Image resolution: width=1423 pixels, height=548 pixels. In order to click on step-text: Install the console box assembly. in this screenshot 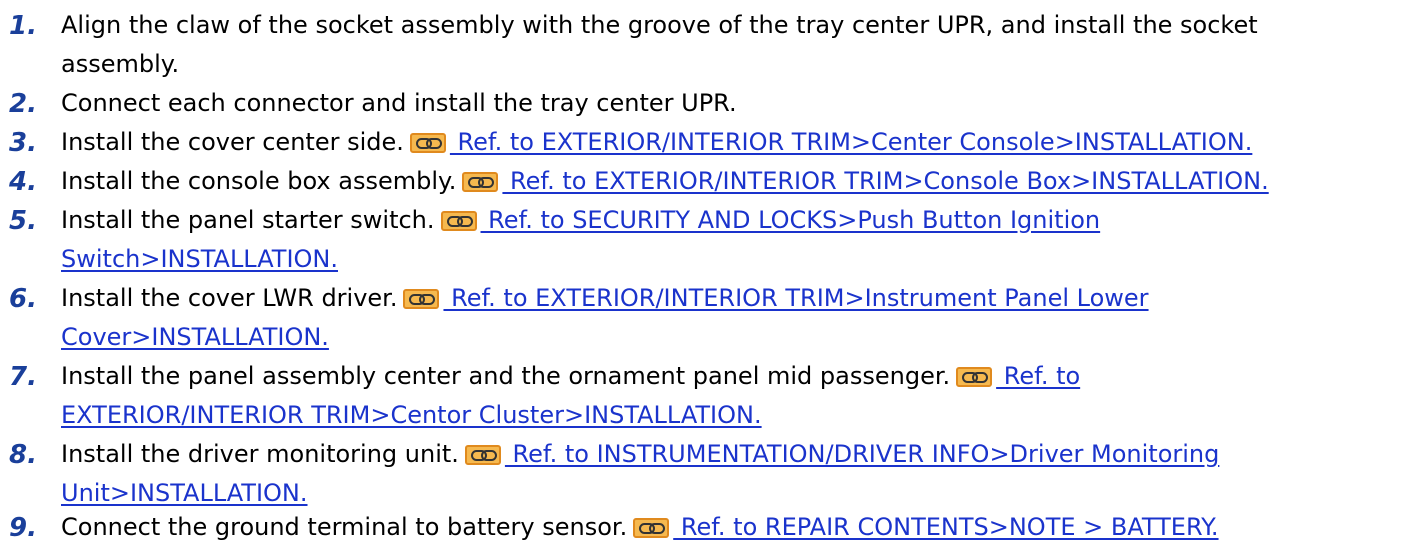, I will do `click(259, 181)`.